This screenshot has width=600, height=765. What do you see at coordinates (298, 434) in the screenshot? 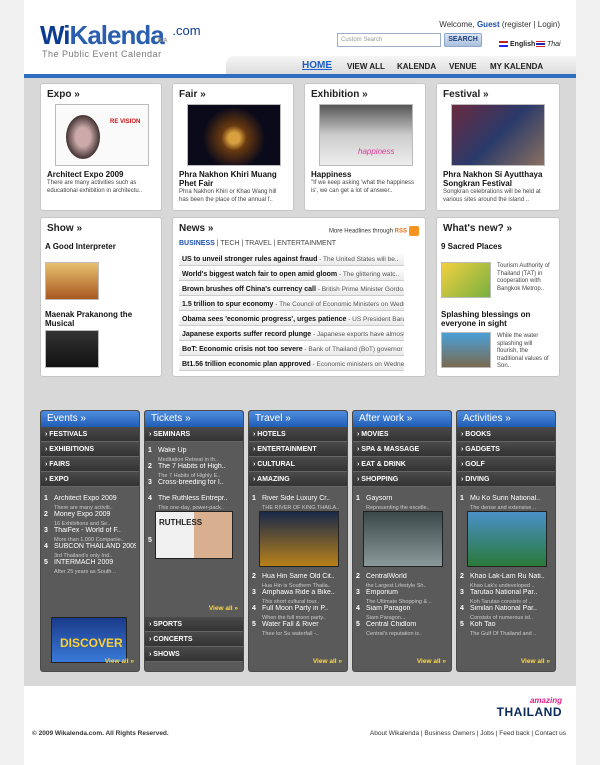
I see `category-link: › HOTELS` at bounding box center [298, 434].